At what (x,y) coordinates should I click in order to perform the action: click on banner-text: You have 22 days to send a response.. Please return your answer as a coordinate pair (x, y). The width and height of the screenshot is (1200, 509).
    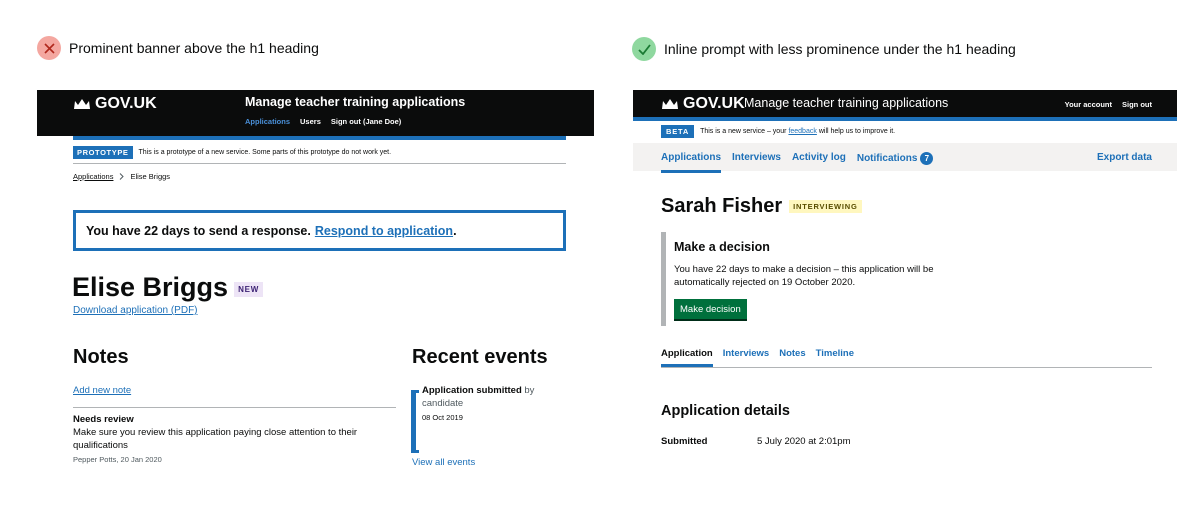
    Looking at the image, I should click on (198, 230).